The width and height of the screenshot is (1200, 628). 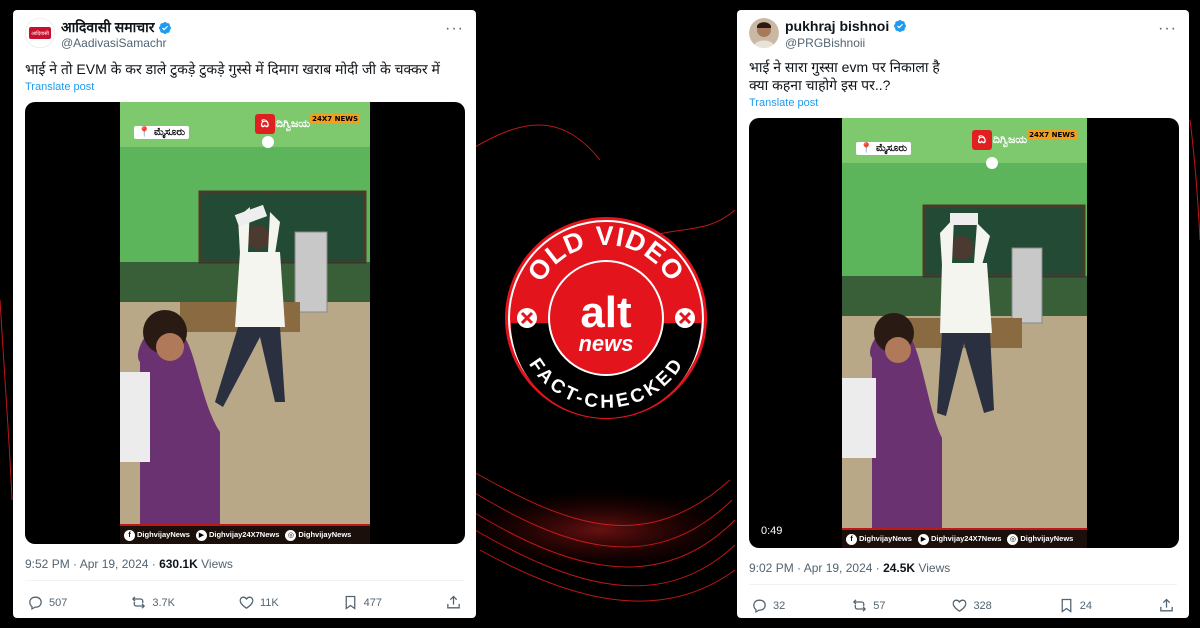 I want to click on badge-close-icon-right, so click(x=685, y=318).